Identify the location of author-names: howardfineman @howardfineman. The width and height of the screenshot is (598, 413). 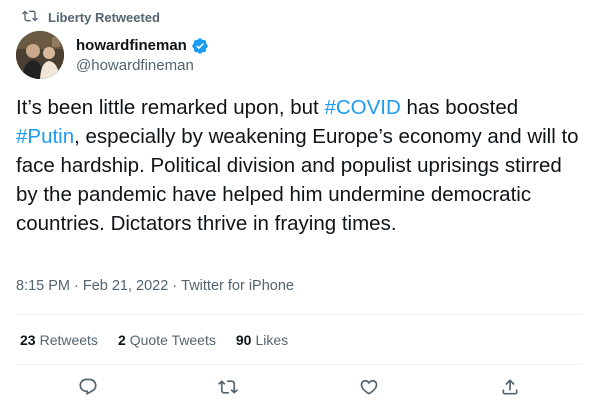
(142, 55).